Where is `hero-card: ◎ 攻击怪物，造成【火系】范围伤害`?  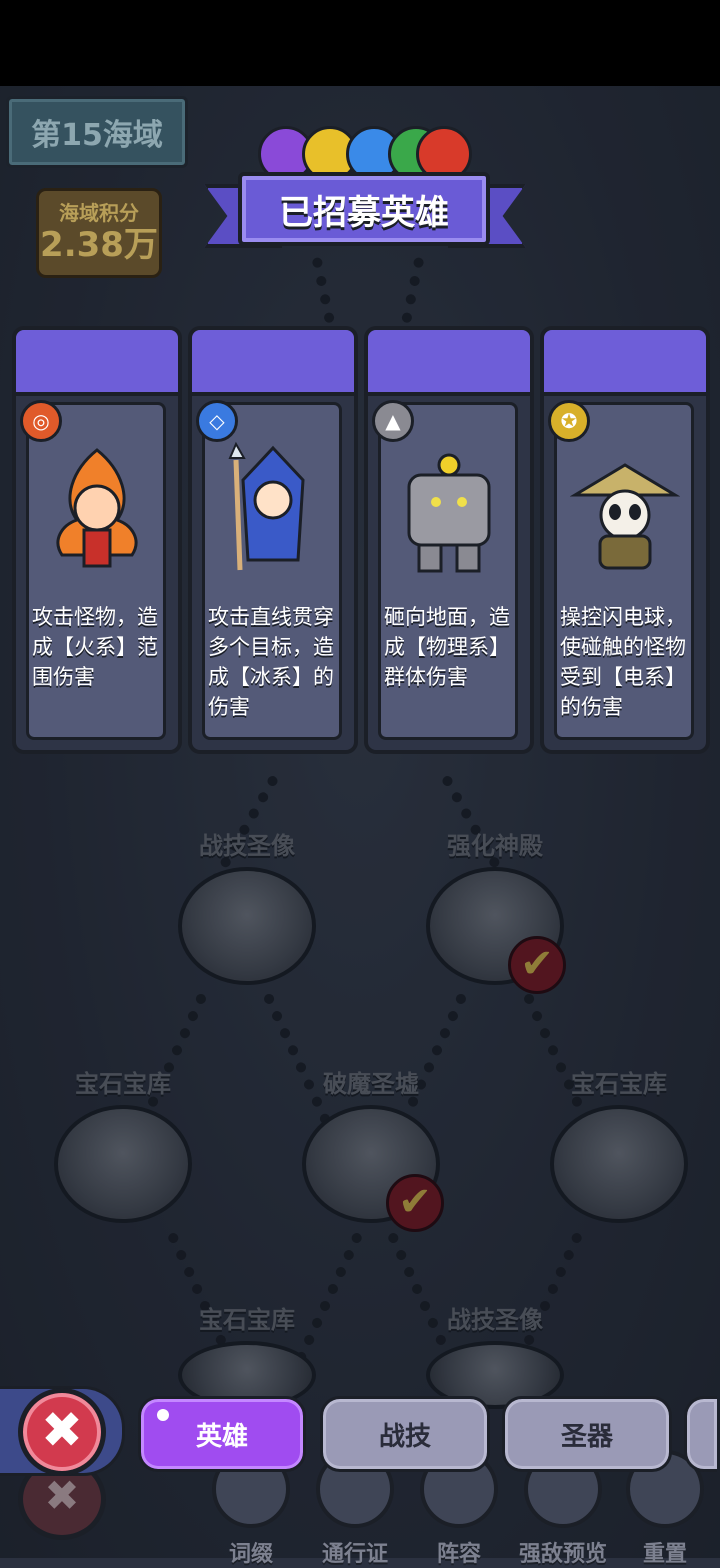 hero-card: ◎ 攻击怪物，造成【火系】范围伤害 is located at coordinates (97, 540).